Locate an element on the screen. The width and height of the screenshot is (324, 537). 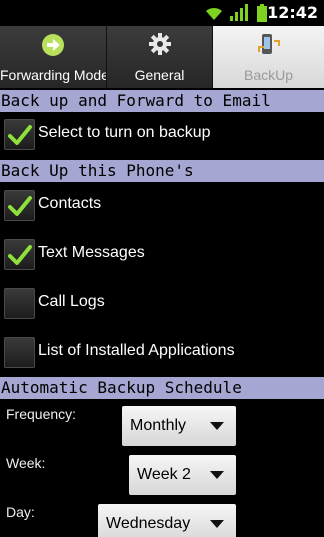
frequency-spinner: Monthly is located at coordinates (179, 426).